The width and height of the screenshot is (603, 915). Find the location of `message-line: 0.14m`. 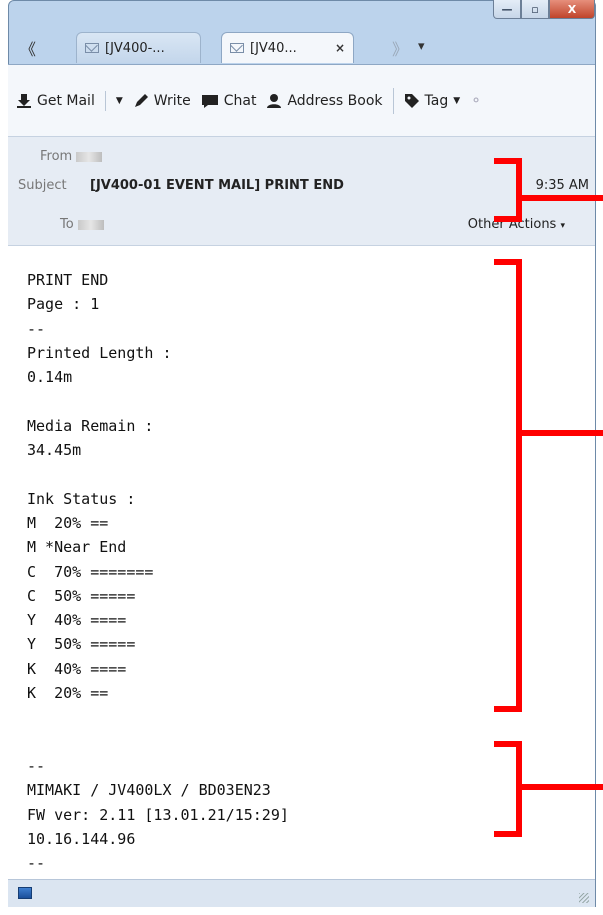

message-line: 0.14m is located at coordinates (50, 377).